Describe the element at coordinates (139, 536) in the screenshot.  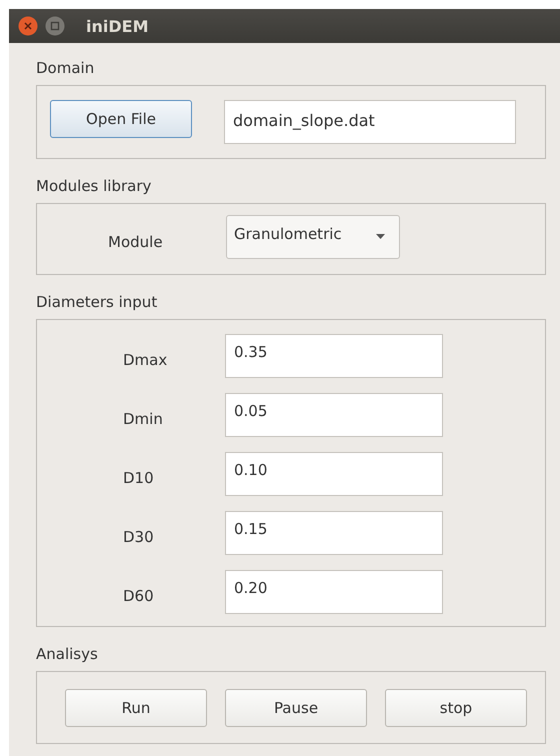
I see `field-label: D30` at that location.